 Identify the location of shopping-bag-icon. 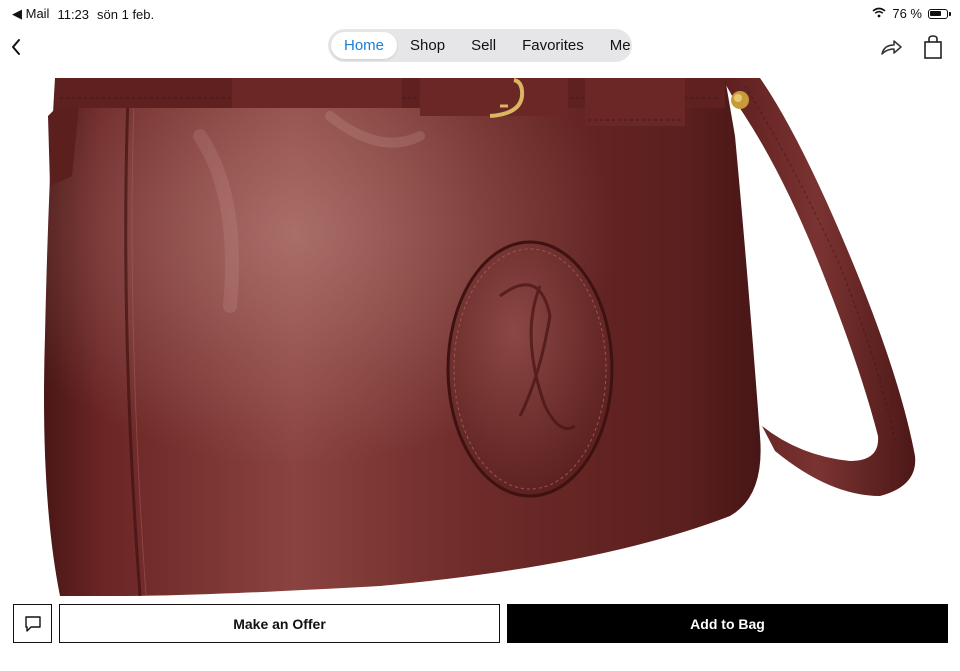
(933, 47).